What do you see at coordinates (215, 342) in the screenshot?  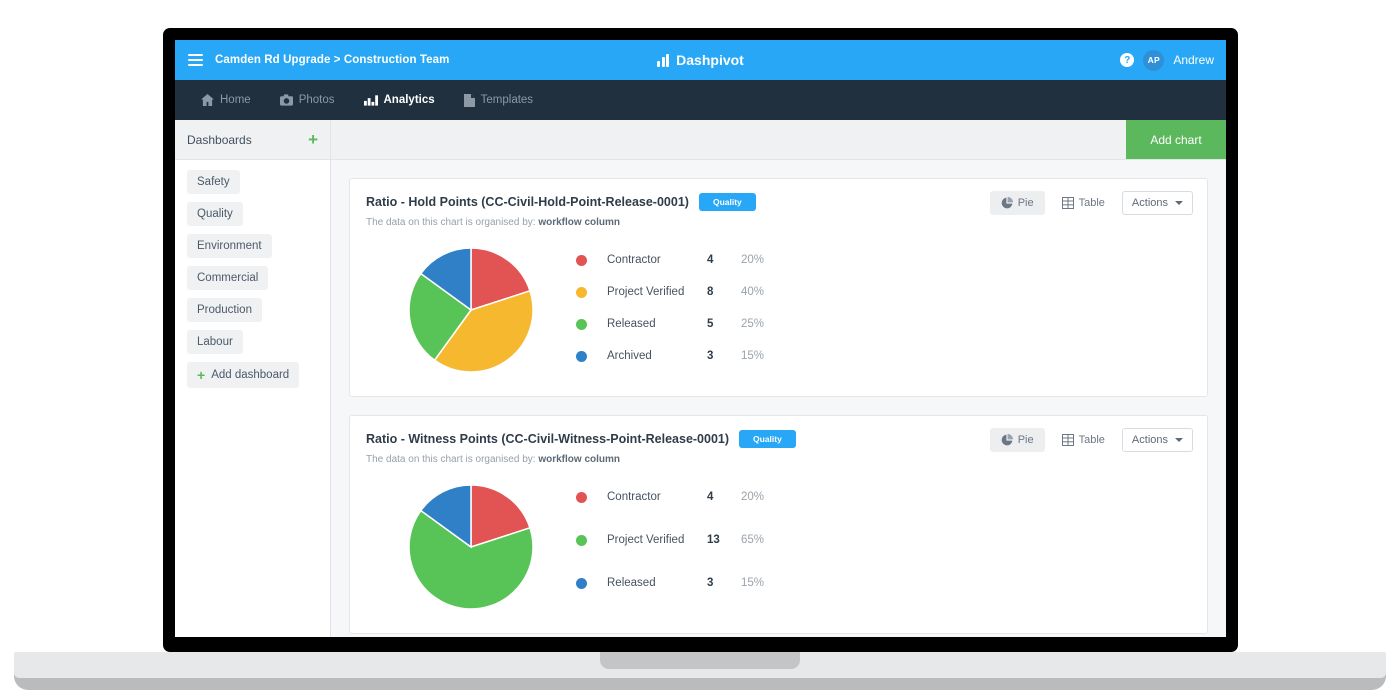 I see `sidebar-item-labour: Labour` at bounding box center [215, 342].